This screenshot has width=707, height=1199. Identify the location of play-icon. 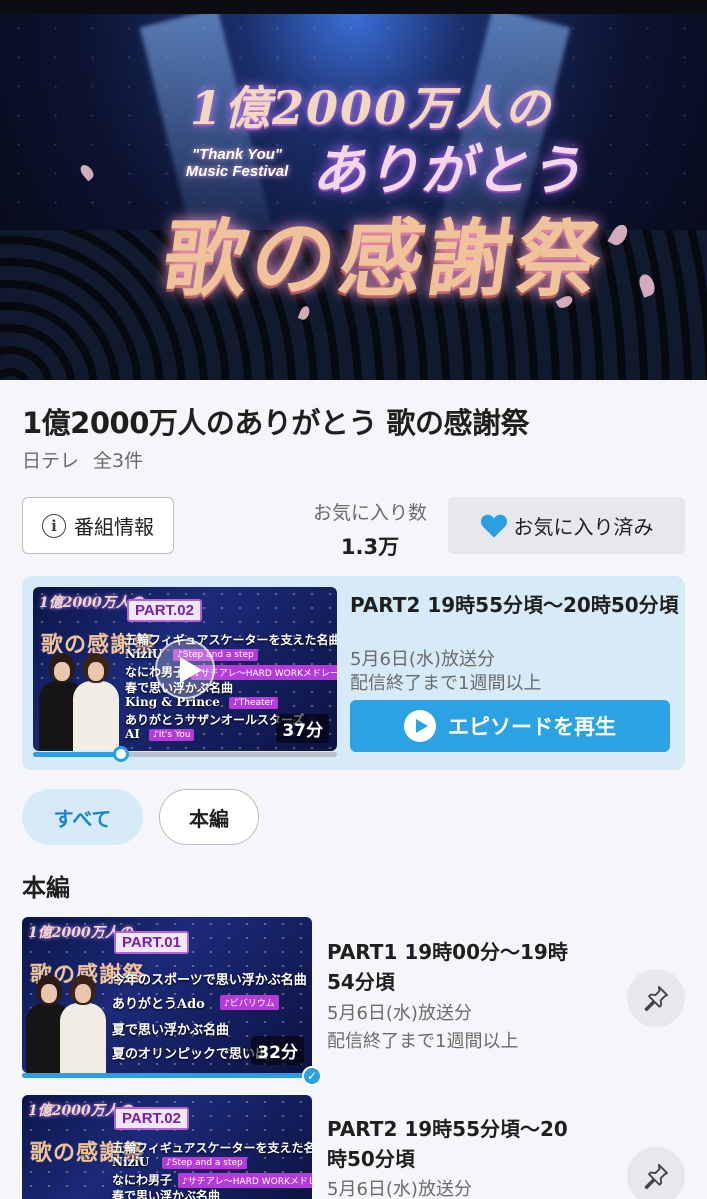
(185, 669).